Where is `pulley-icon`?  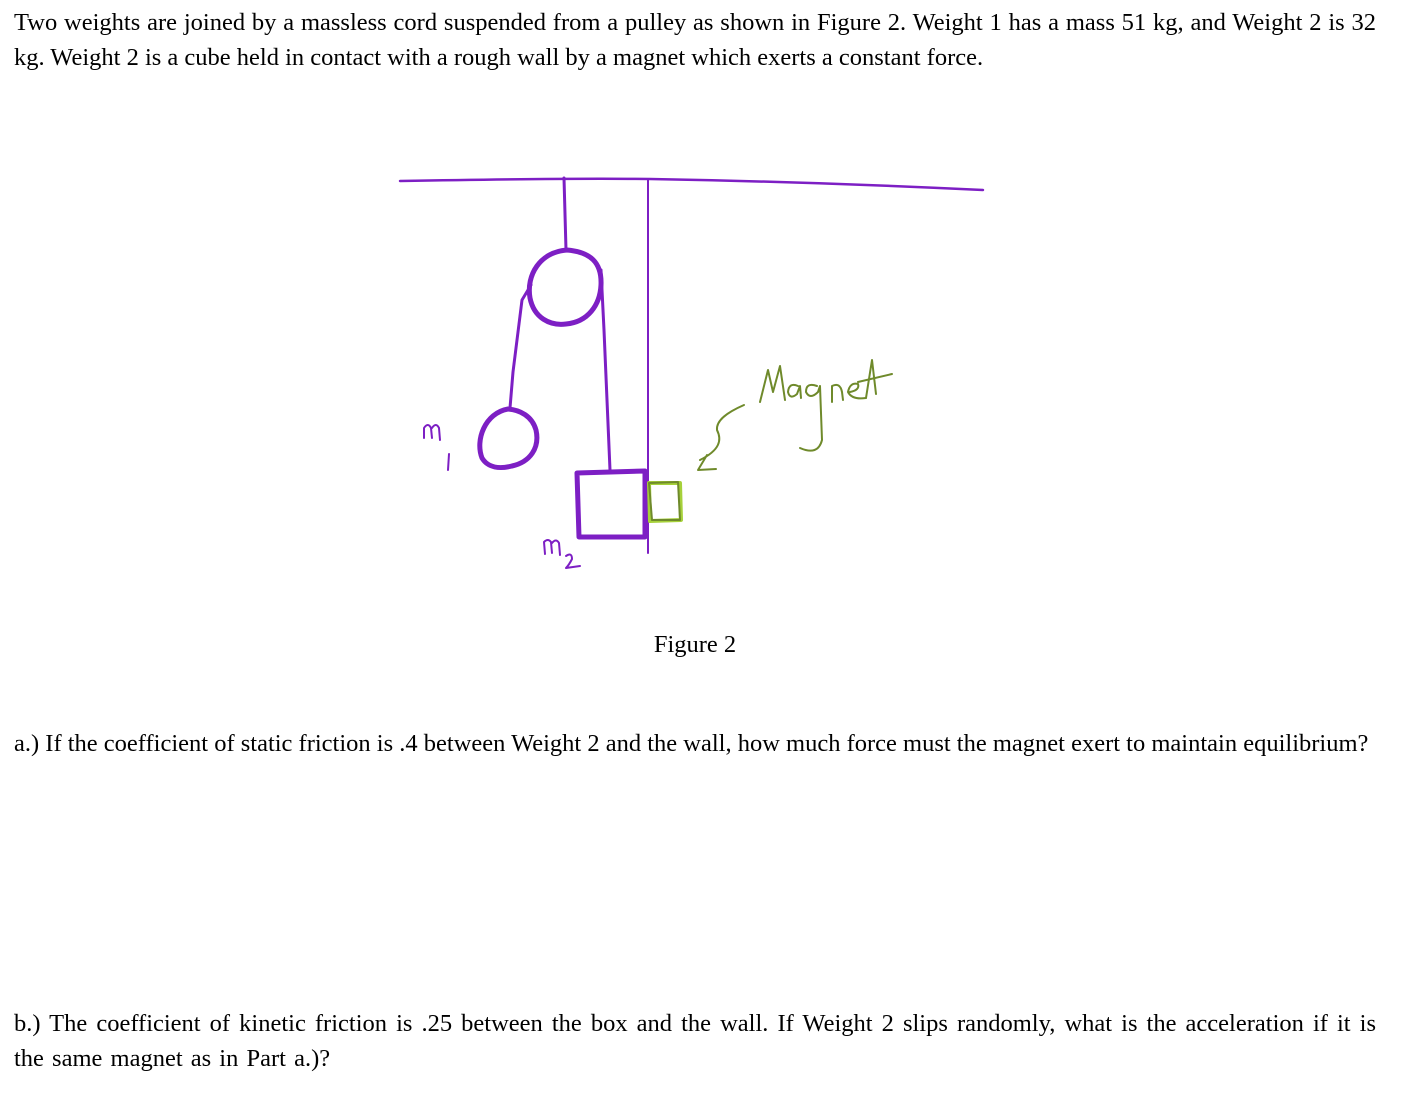 pulley-icon is located at coordinates (565, 287).